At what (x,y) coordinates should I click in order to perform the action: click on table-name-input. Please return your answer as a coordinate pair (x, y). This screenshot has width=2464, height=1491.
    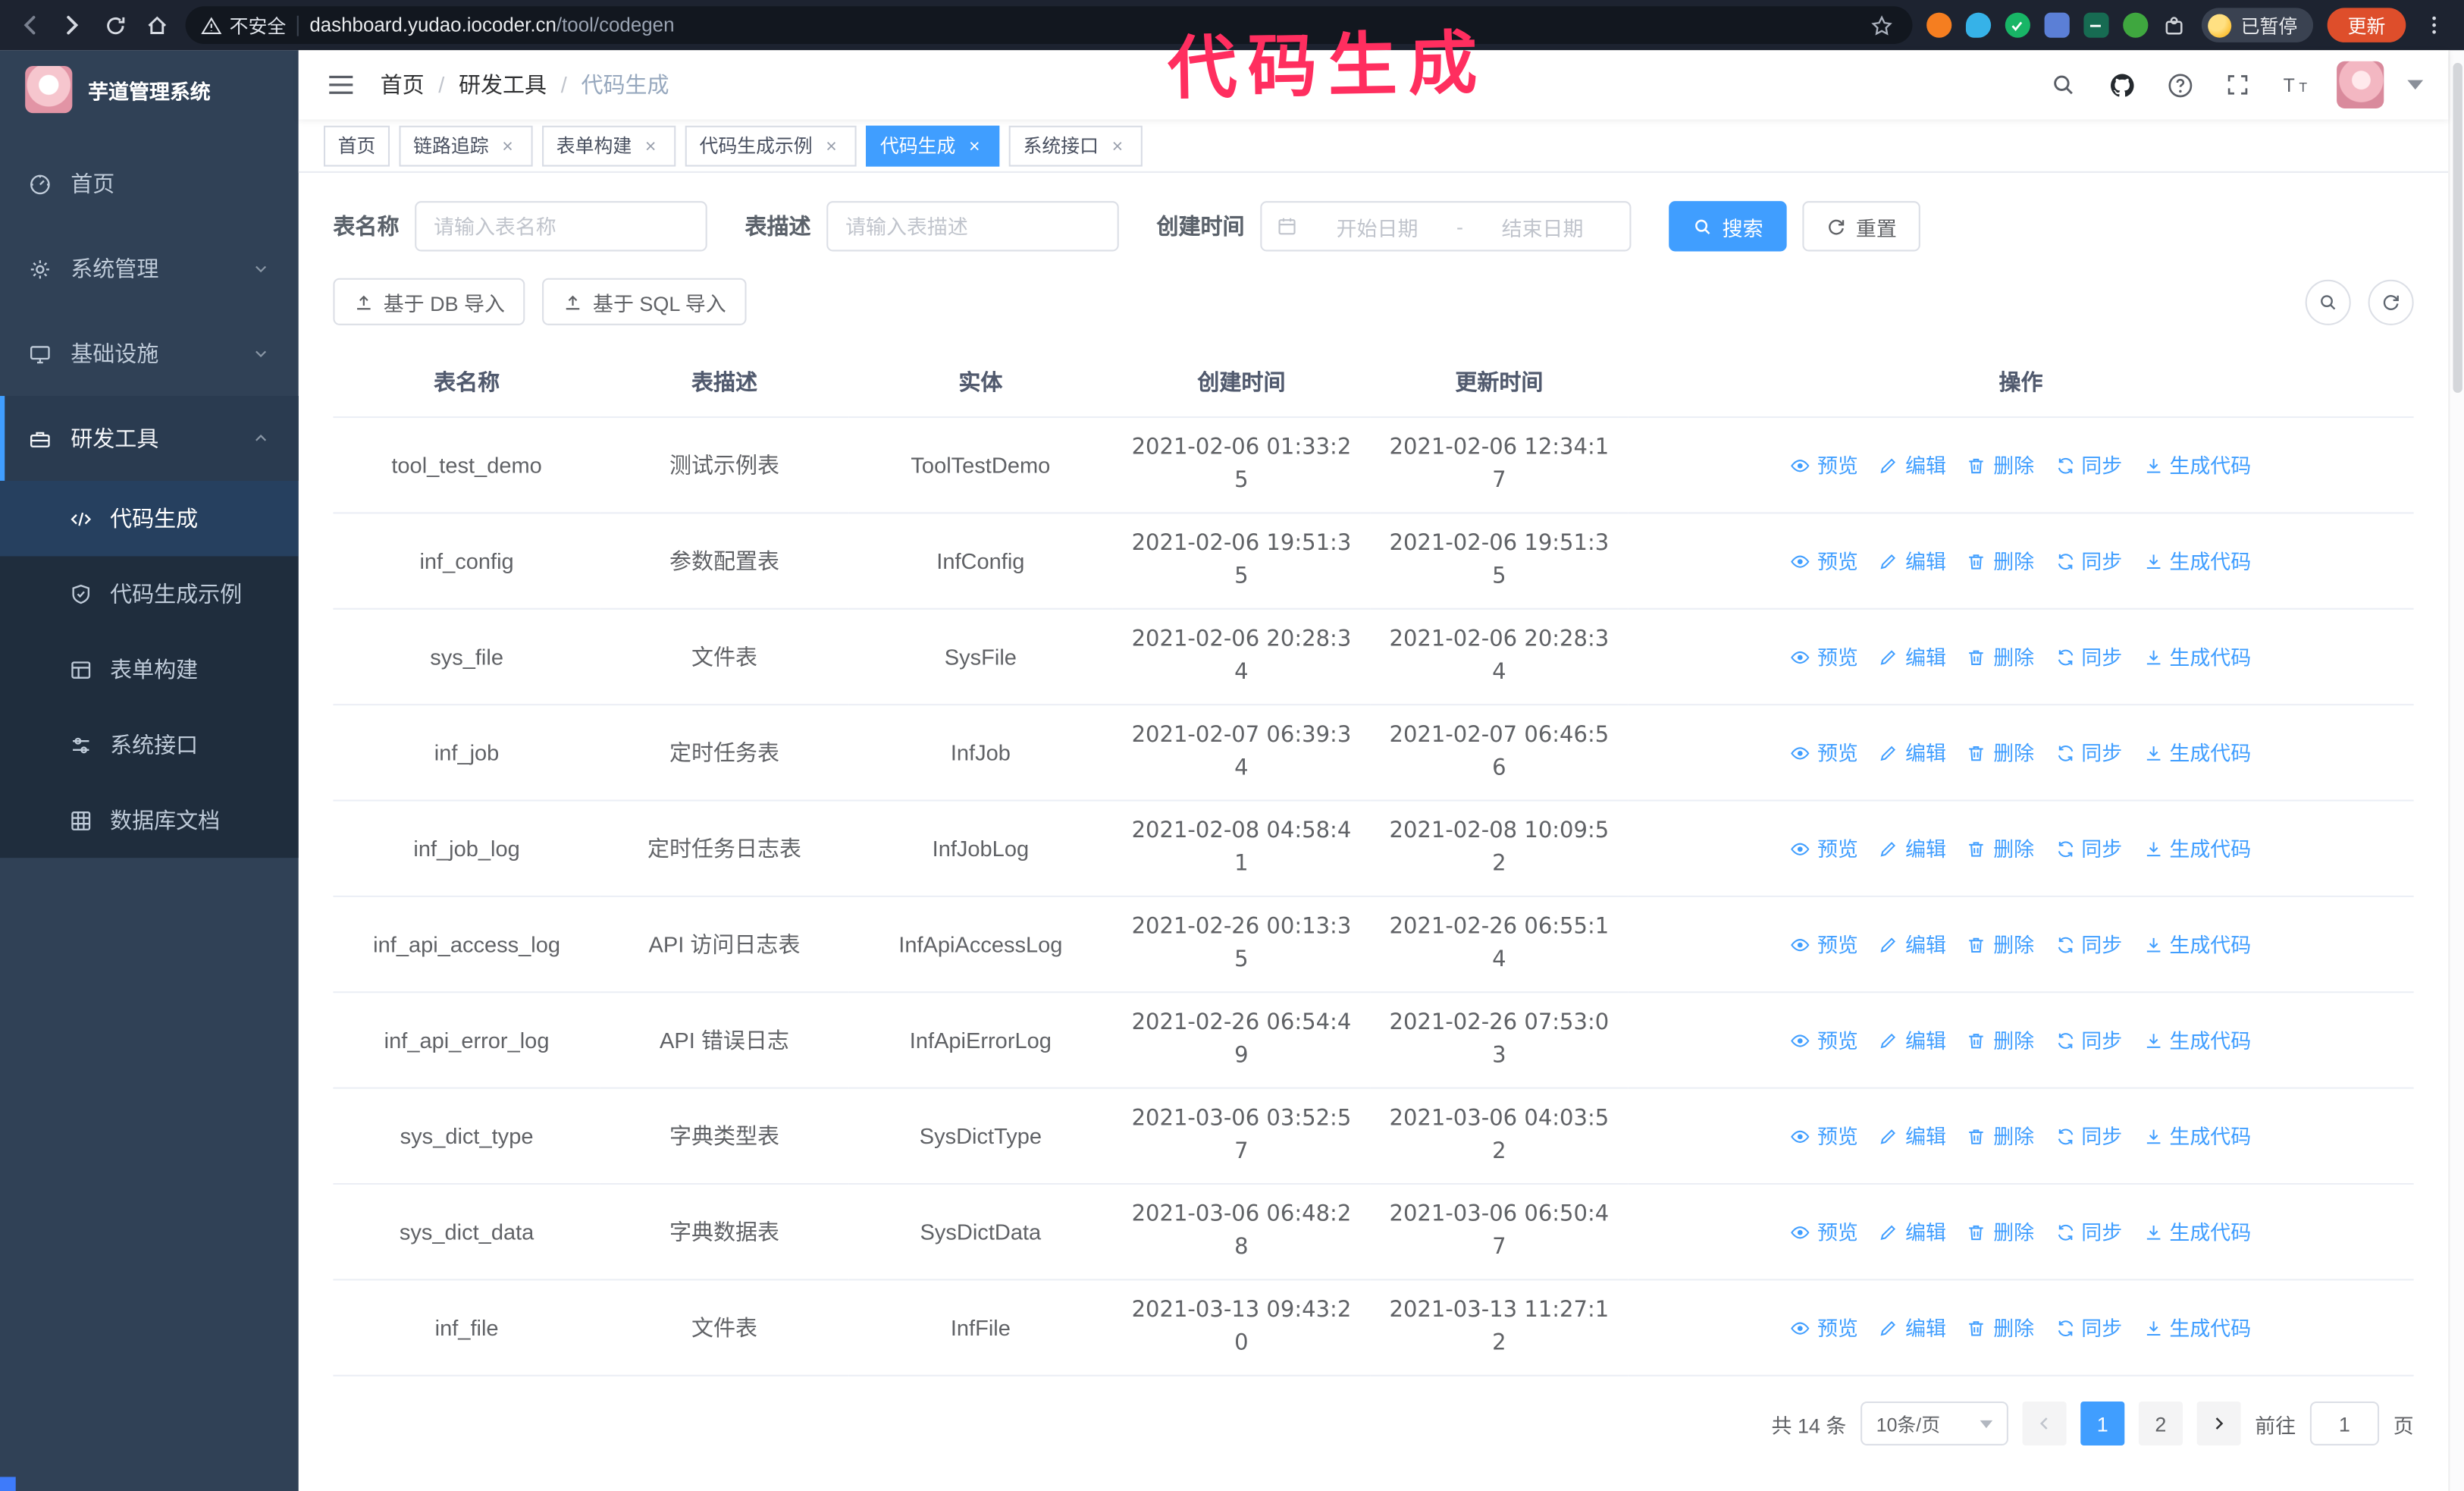
    Looking at the image, I should click on (561, 226).